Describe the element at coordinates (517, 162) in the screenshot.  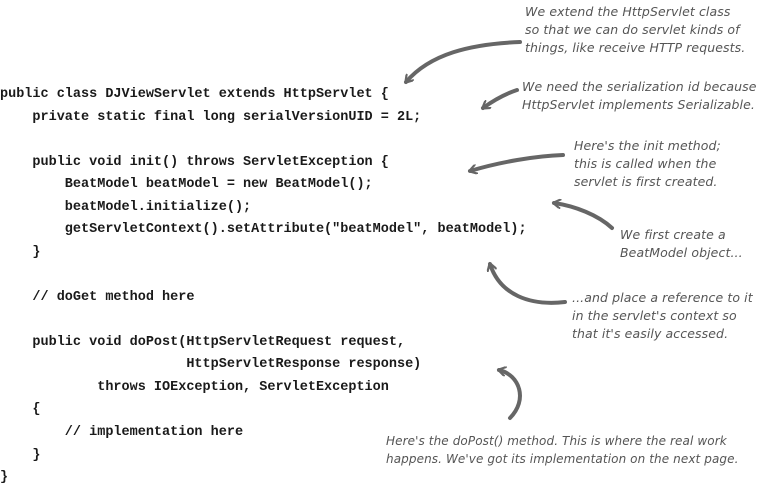
I see `arrow-init-to-method` at that location.